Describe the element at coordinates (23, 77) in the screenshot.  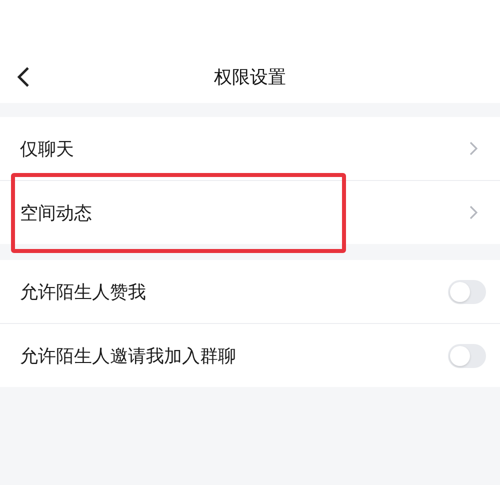
I see `back-icon` at that location.